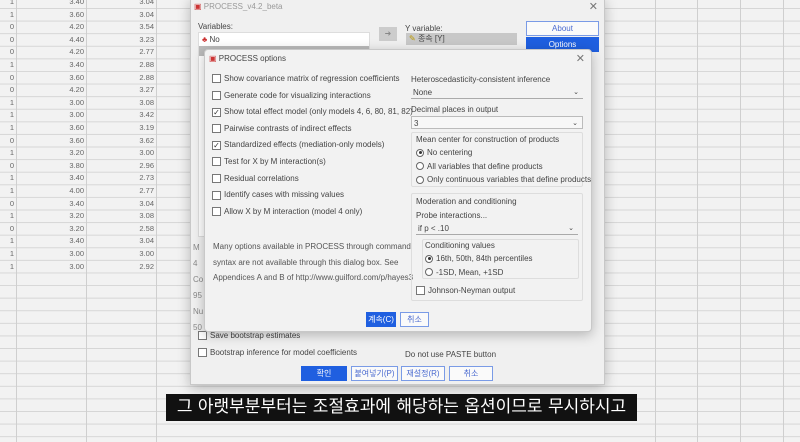  I want to click on option-checkbox: Identify cases with missing values, so click(312, 198).